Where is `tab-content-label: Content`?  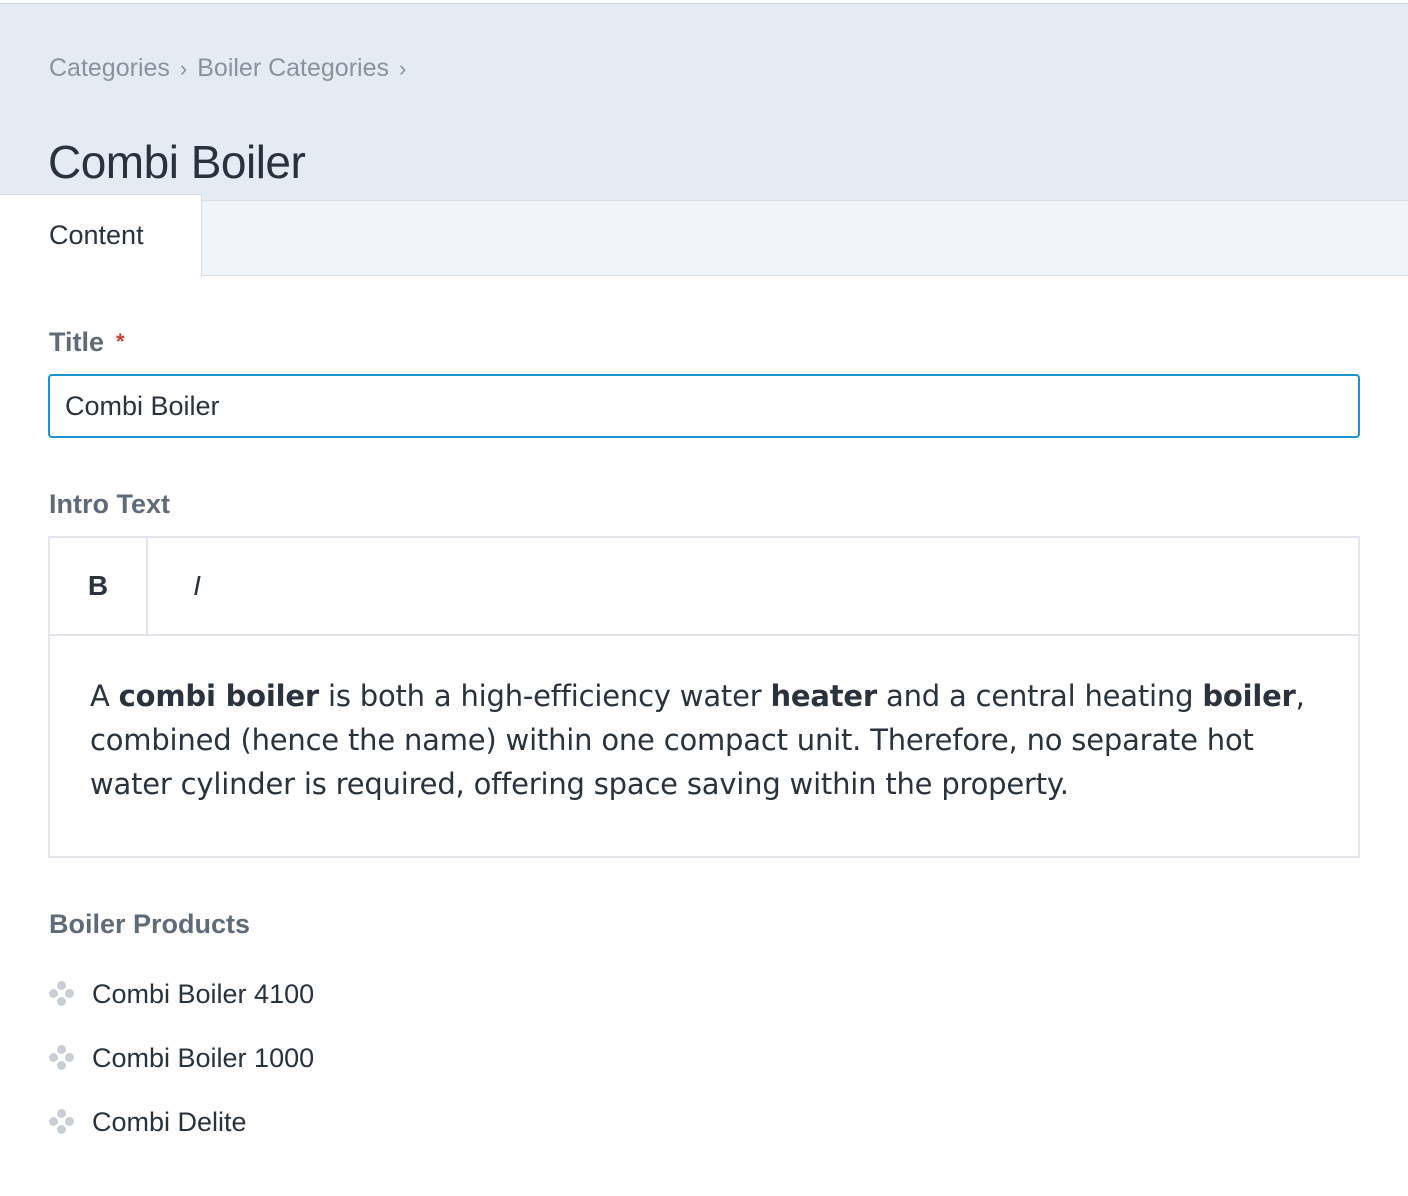
tab-content-label: Content is located at coordinates (96, 235).